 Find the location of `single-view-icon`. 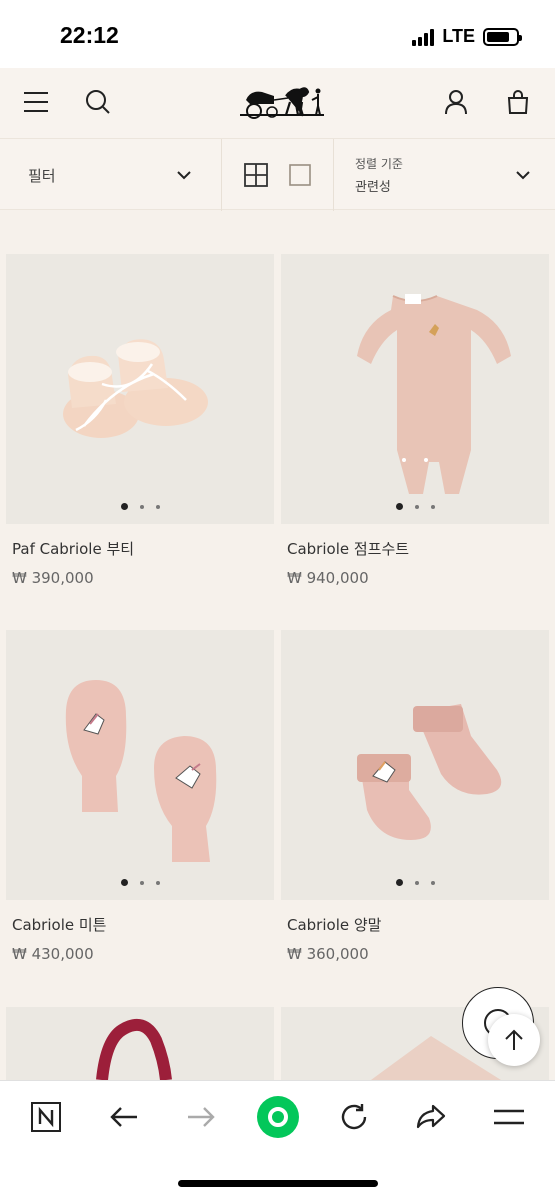

single-view-icon is located at coordinates (300, 175).